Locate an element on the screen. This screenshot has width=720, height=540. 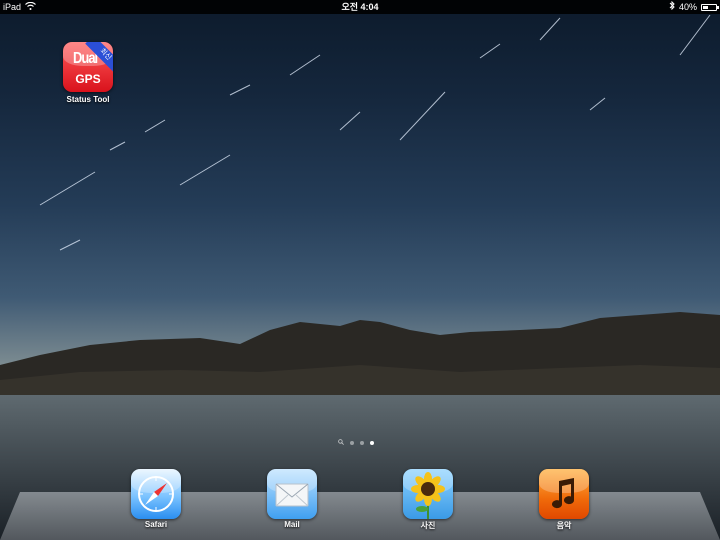
app-status-tool: Dual 최신 GPS Status Tool is located at coordinates (88, 73).